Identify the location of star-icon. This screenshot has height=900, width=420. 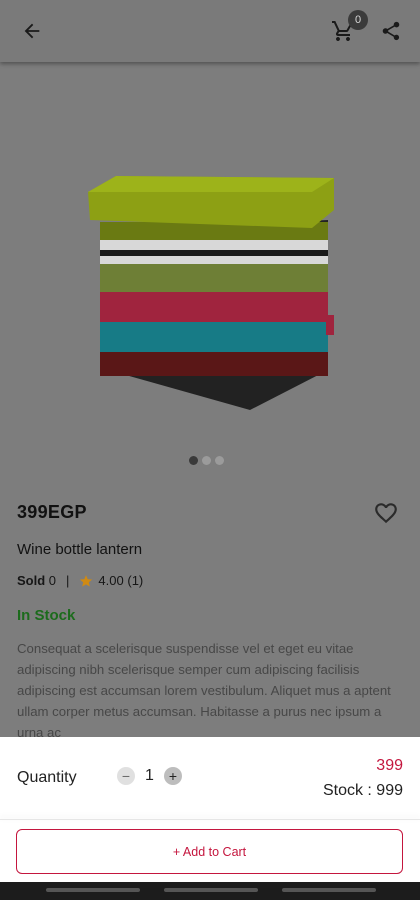
(86, 581).